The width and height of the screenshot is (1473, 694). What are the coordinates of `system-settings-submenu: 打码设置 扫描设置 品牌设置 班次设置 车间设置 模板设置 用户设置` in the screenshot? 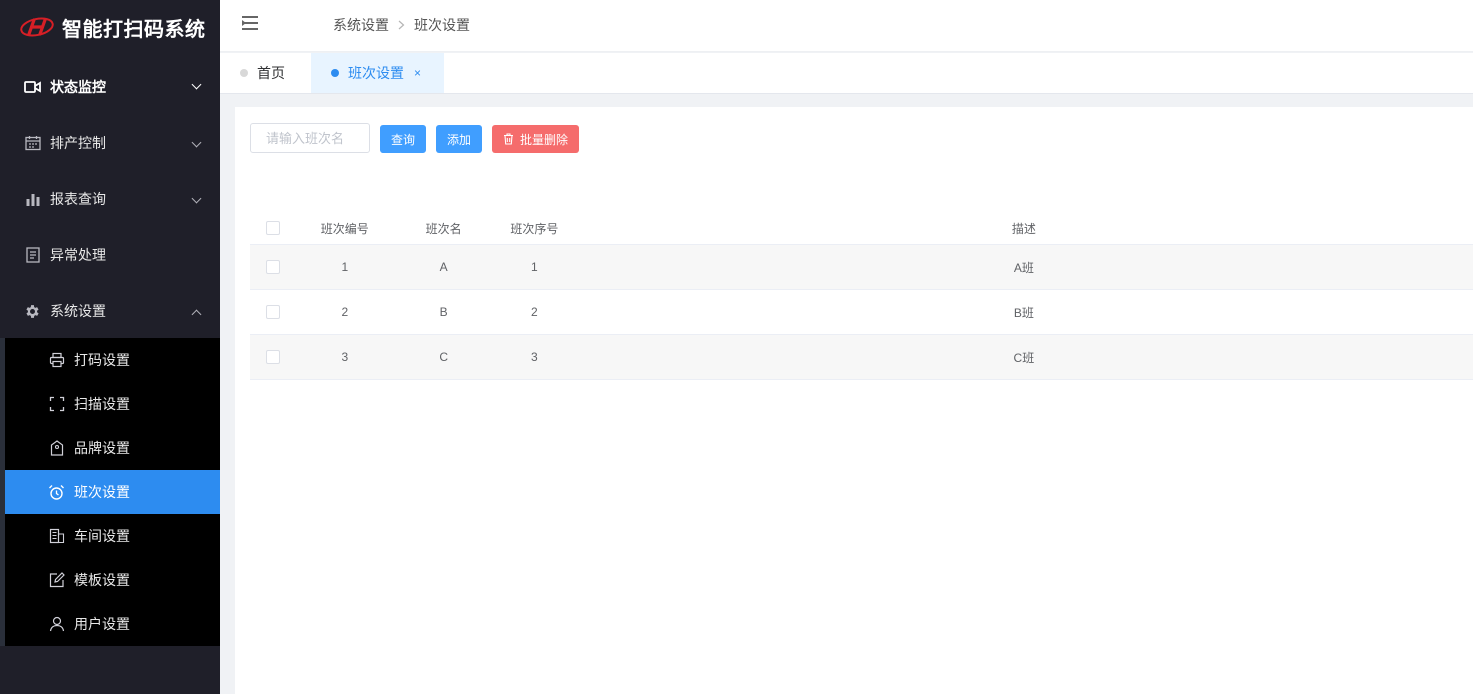 It's located at (110, 492).